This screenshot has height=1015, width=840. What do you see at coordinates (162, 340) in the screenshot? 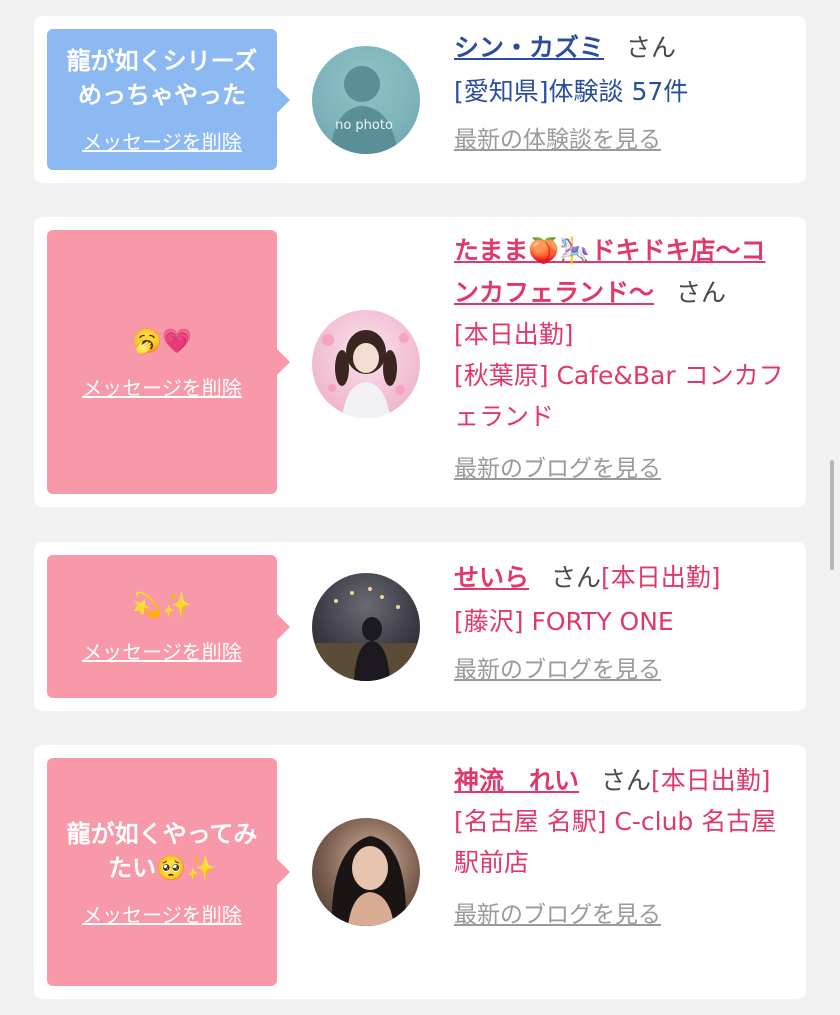
I see `message-text: 🥱💗` at bounding box center [162, 340].